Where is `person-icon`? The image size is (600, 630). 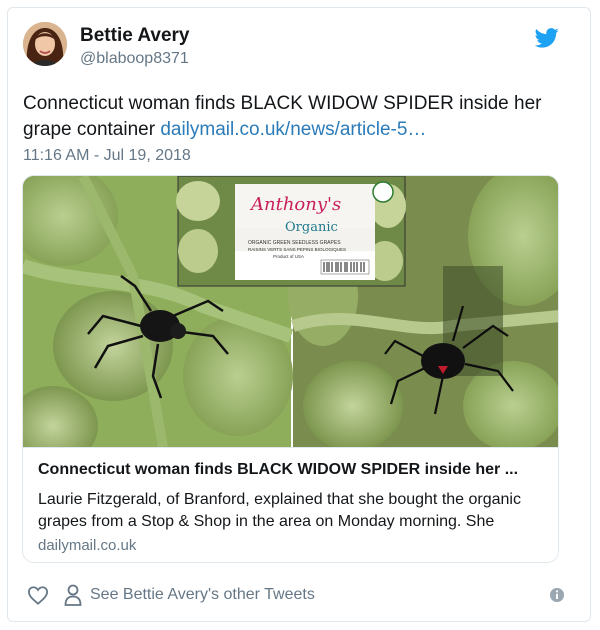
person-icon is located at coordinates (73, 595).